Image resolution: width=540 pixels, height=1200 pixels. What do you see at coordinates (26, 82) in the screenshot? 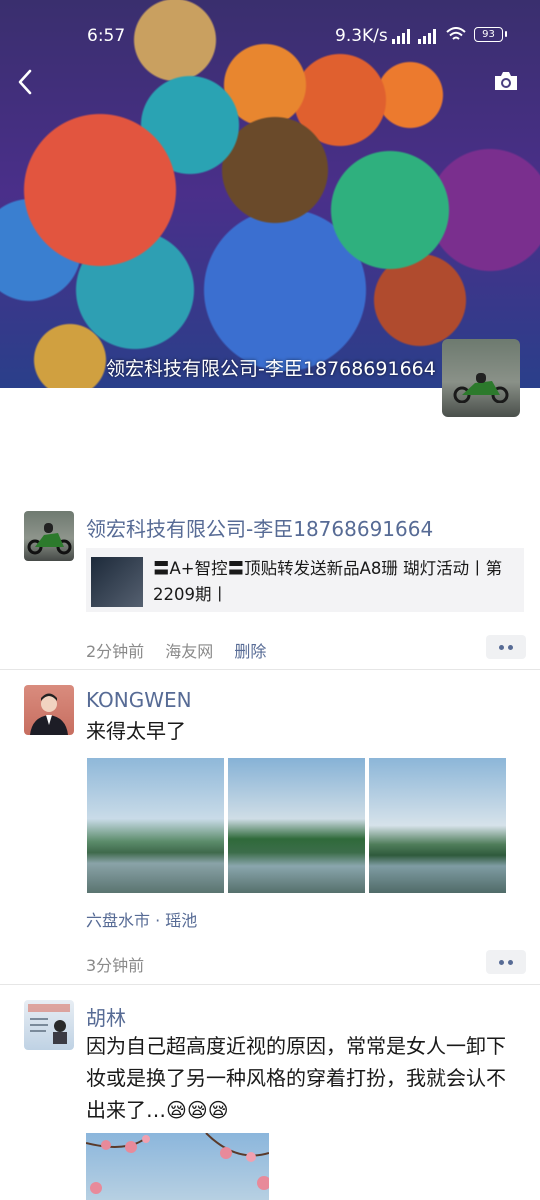
I see `chevron-left-icon` at bounding box center [26, 82].